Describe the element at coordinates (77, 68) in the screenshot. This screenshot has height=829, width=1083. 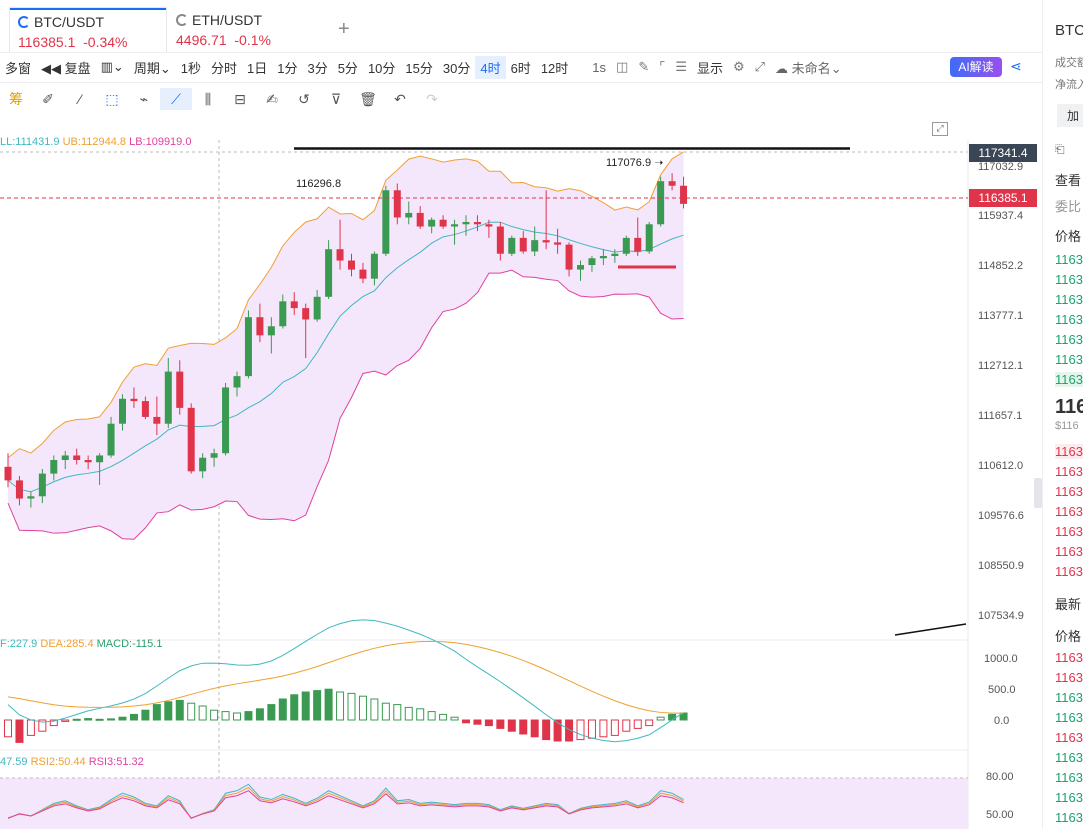
I see `replay-label: 复盘` at that location.